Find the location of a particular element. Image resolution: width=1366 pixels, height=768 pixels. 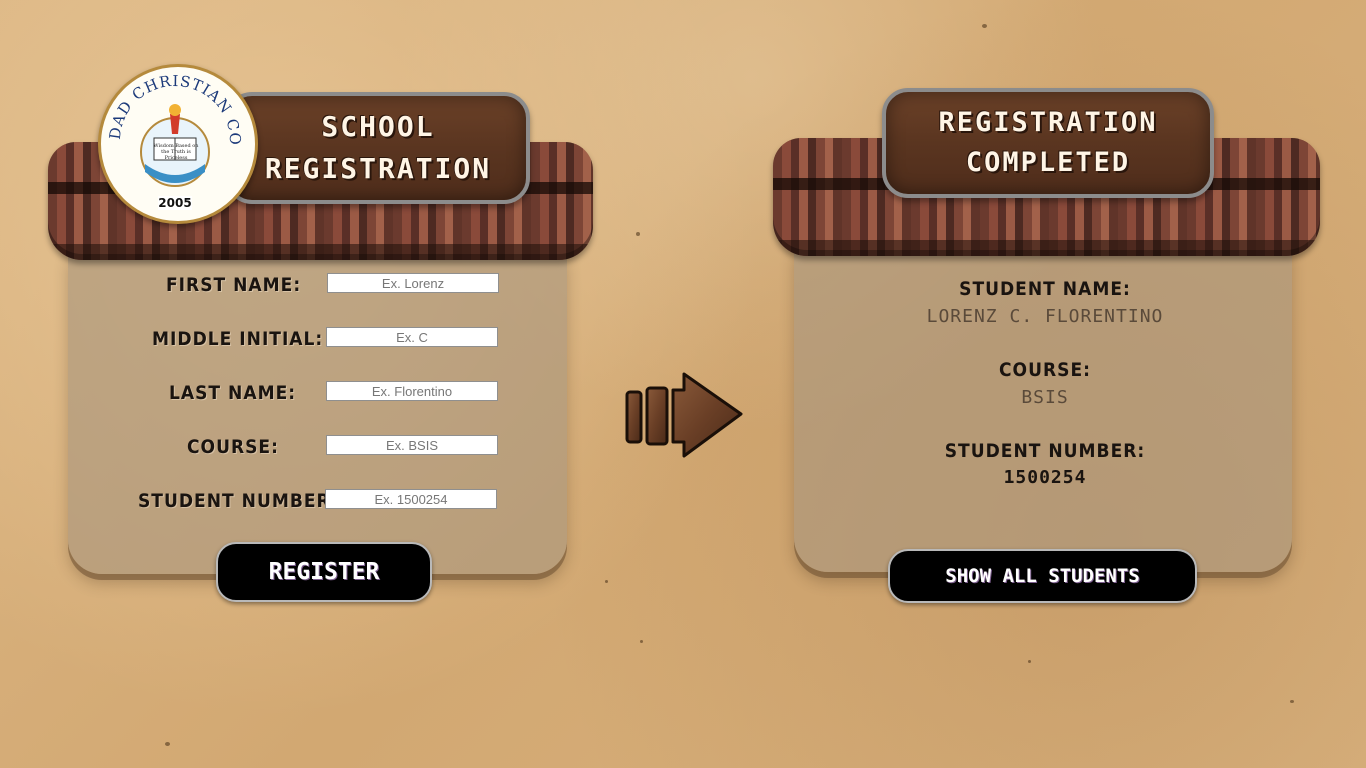

show-all-students-label: SHOW ALL STUDENTS is located at coordinates (1042, 576).